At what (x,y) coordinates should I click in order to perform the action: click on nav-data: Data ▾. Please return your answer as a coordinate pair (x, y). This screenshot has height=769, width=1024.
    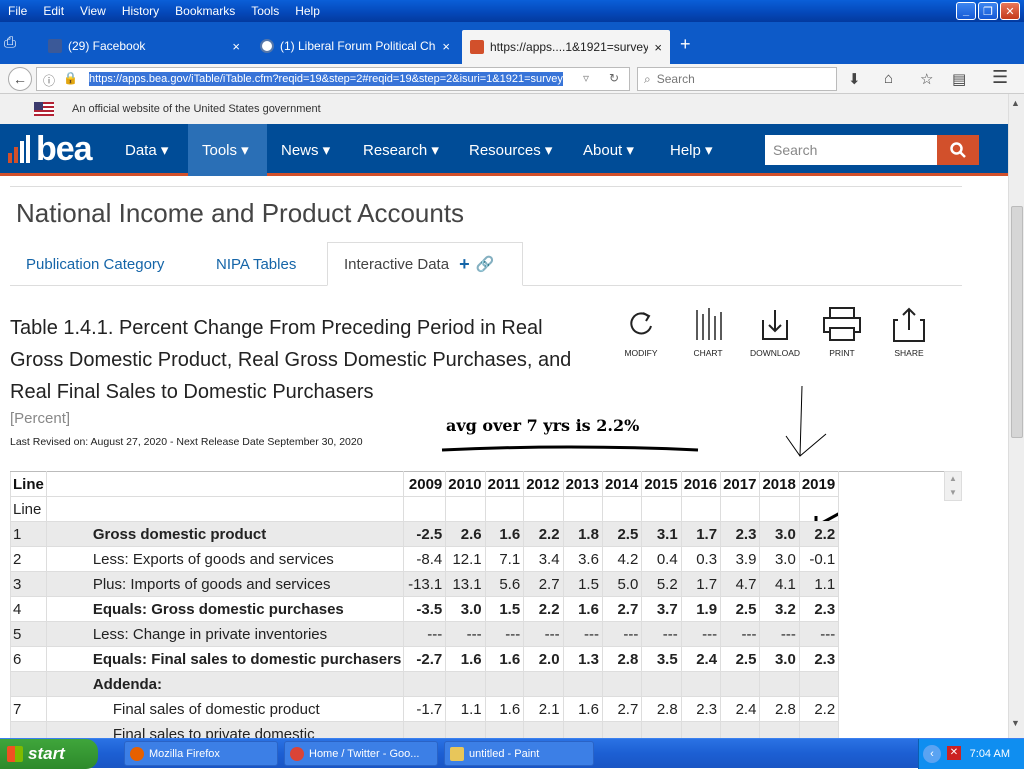
    Looking at the image, I should click on (146, 150).